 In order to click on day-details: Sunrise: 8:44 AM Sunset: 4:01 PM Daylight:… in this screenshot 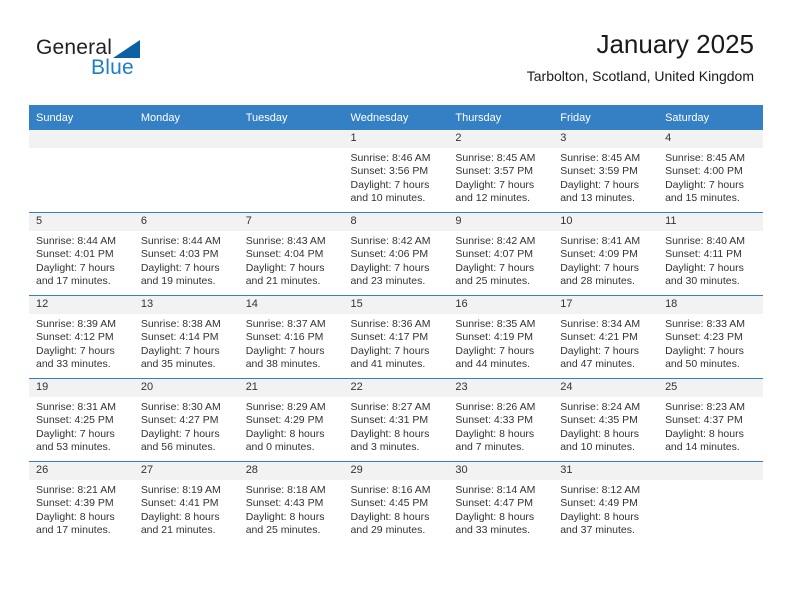, I will do `click(81, 260)`.